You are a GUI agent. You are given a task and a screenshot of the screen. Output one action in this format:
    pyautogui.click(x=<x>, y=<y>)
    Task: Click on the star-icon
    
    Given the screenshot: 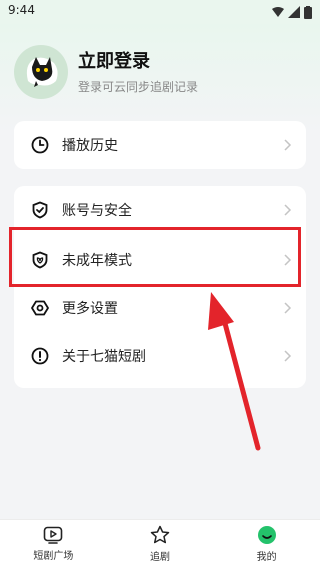 What is the action you would take?
    pyautogui.click(x=160, y=534)
    